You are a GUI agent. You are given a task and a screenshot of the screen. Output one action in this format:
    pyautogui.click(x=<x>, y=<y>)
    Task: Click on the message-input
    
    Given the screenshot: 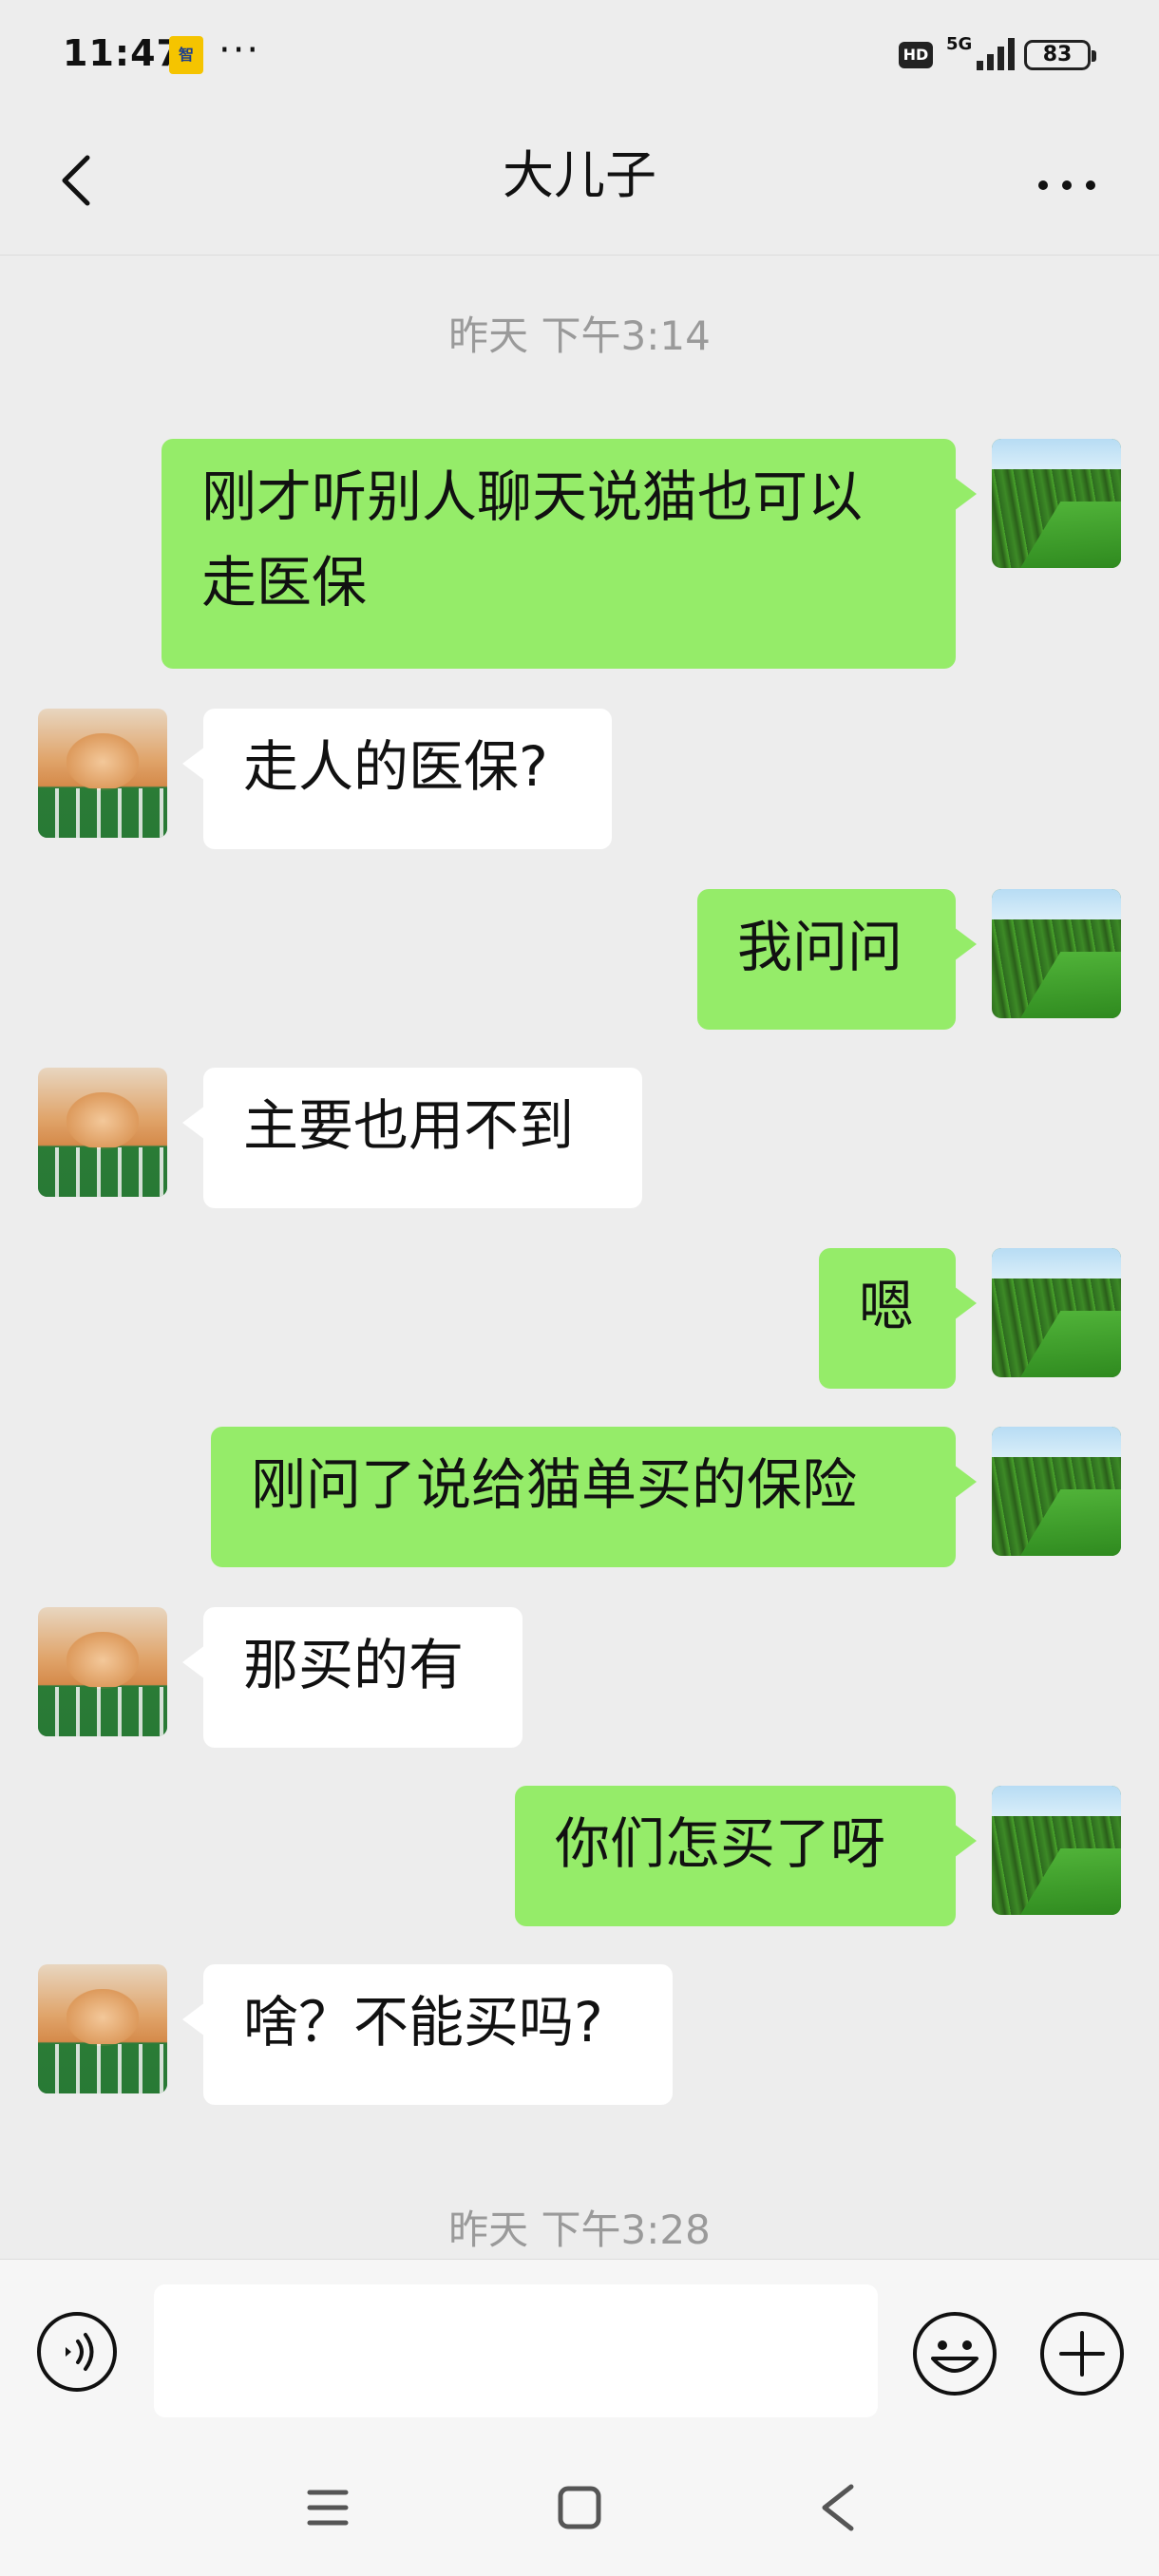 What is the action you would take?
    pyautogui.click(x=516, y=2350)
    